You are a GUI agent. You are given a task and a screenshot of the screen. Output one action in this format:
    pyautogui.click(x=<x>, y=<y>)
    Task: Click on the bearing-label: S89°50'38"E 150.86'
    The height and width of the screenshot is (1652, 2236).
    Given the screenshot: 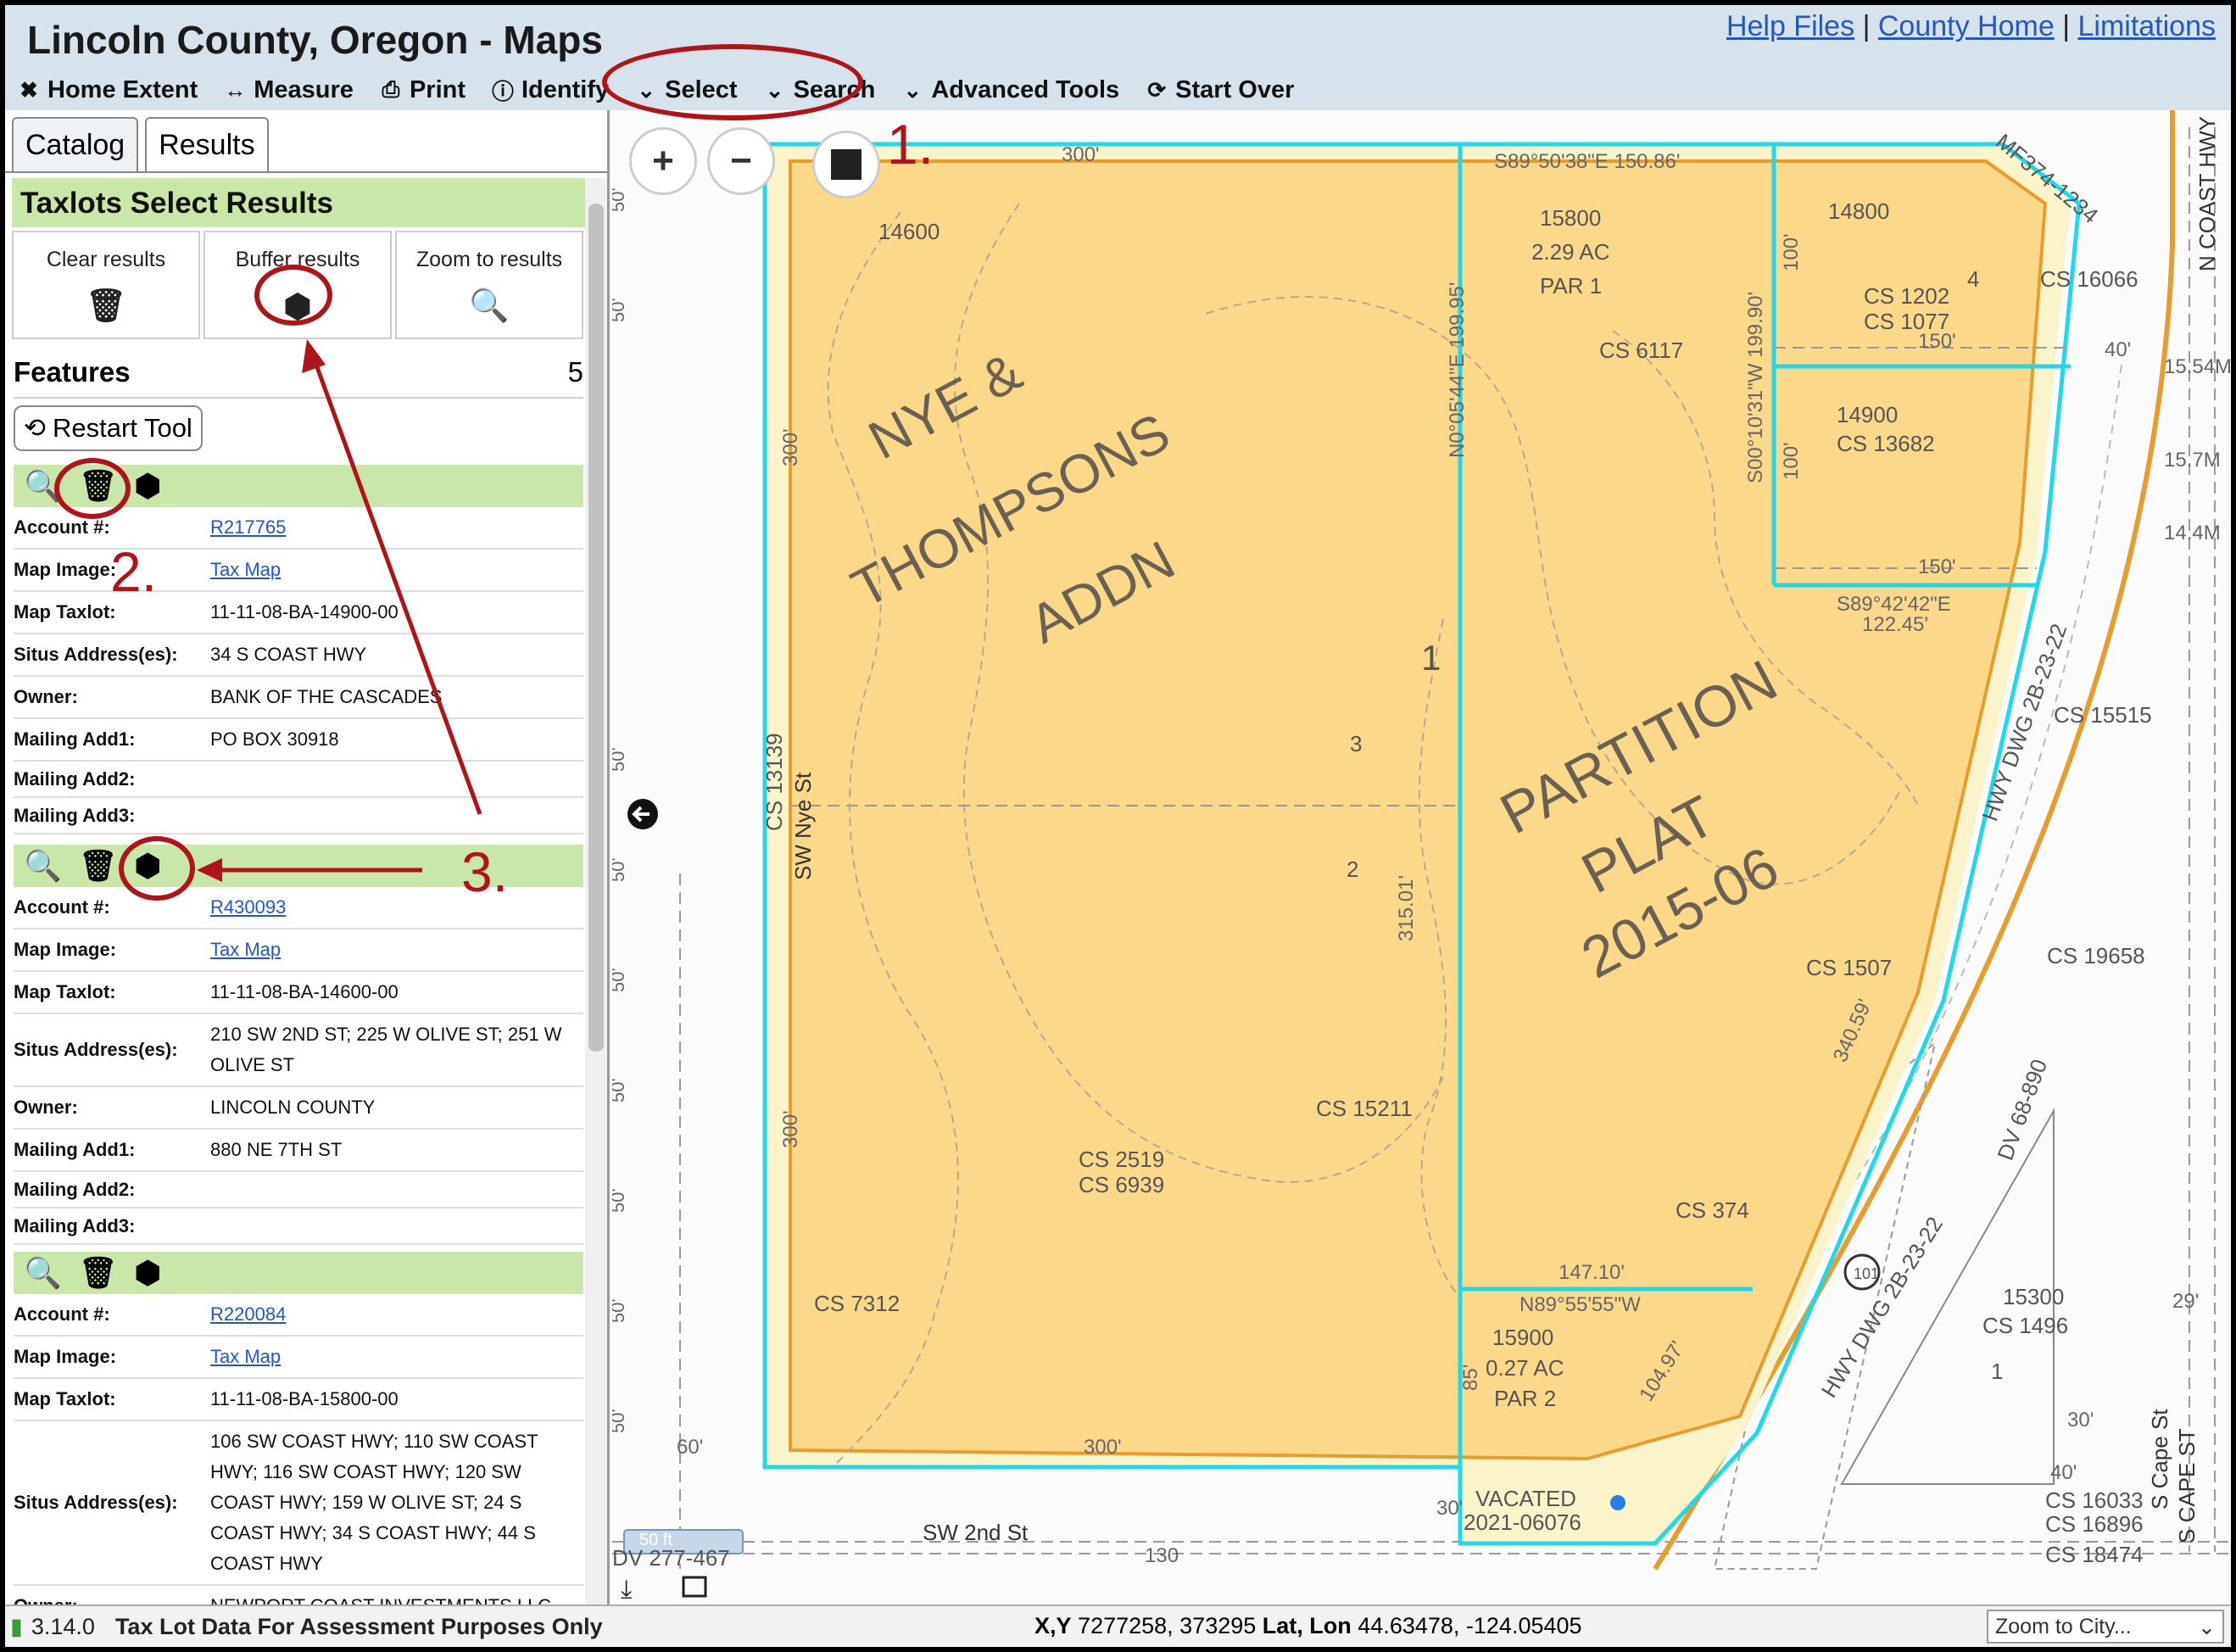 What is the action you would take?
    pyautogui.click(x=1587, y=162)
    